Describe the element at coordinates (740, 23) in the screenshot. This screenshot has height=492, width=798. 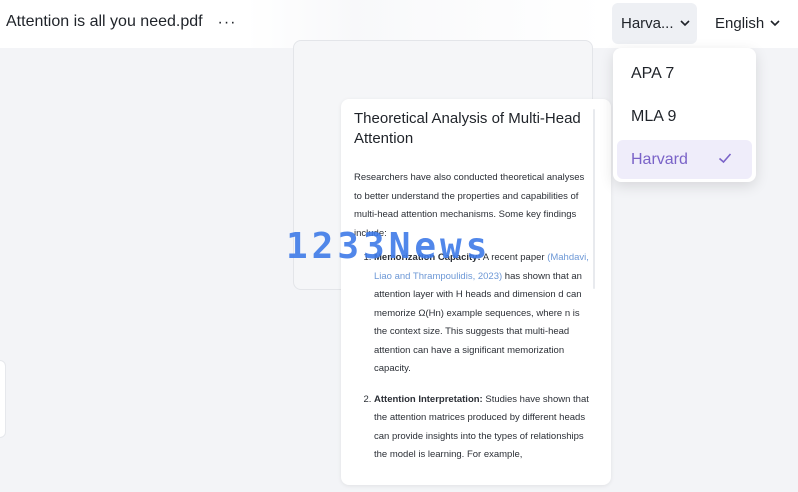
I see `language-label: English` at that location.